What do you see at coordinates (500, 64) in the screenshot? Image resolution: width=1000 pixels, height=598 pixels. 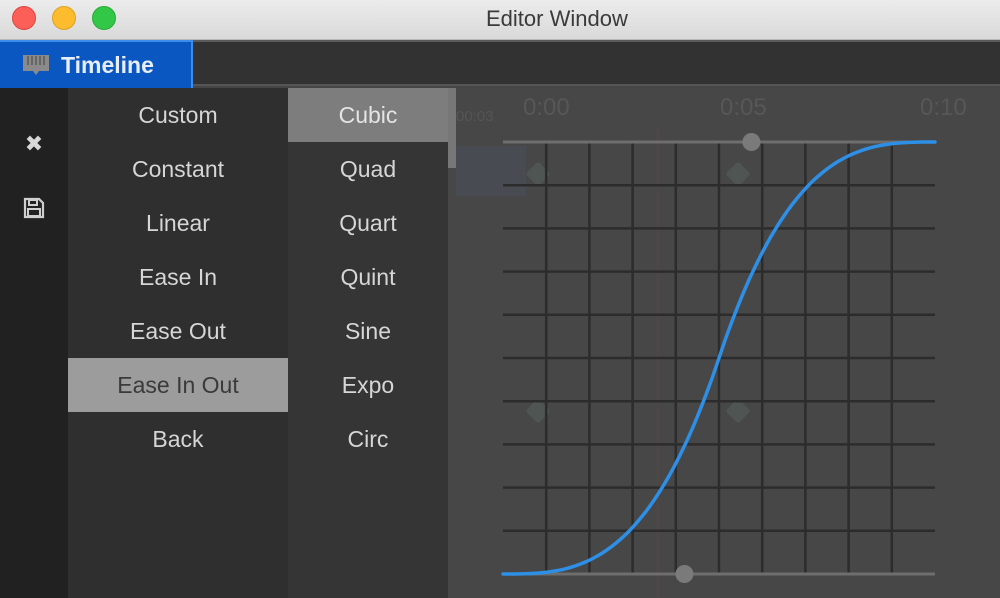 I see `tab-bar: Timeline` at bounding box center [500, 64].